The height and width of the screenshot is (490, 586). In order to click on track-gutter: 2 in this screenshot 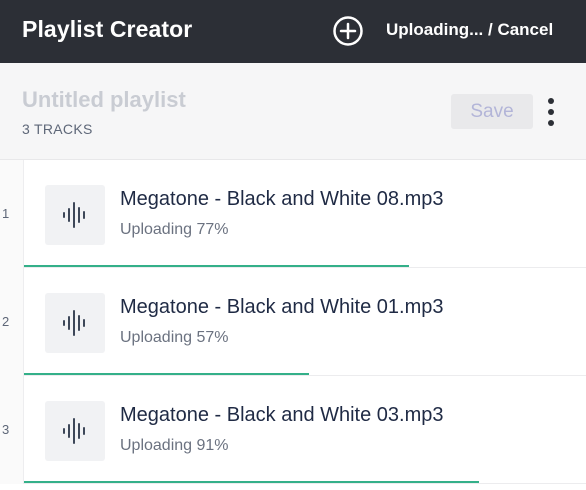, I will do `click(12, 322)`.